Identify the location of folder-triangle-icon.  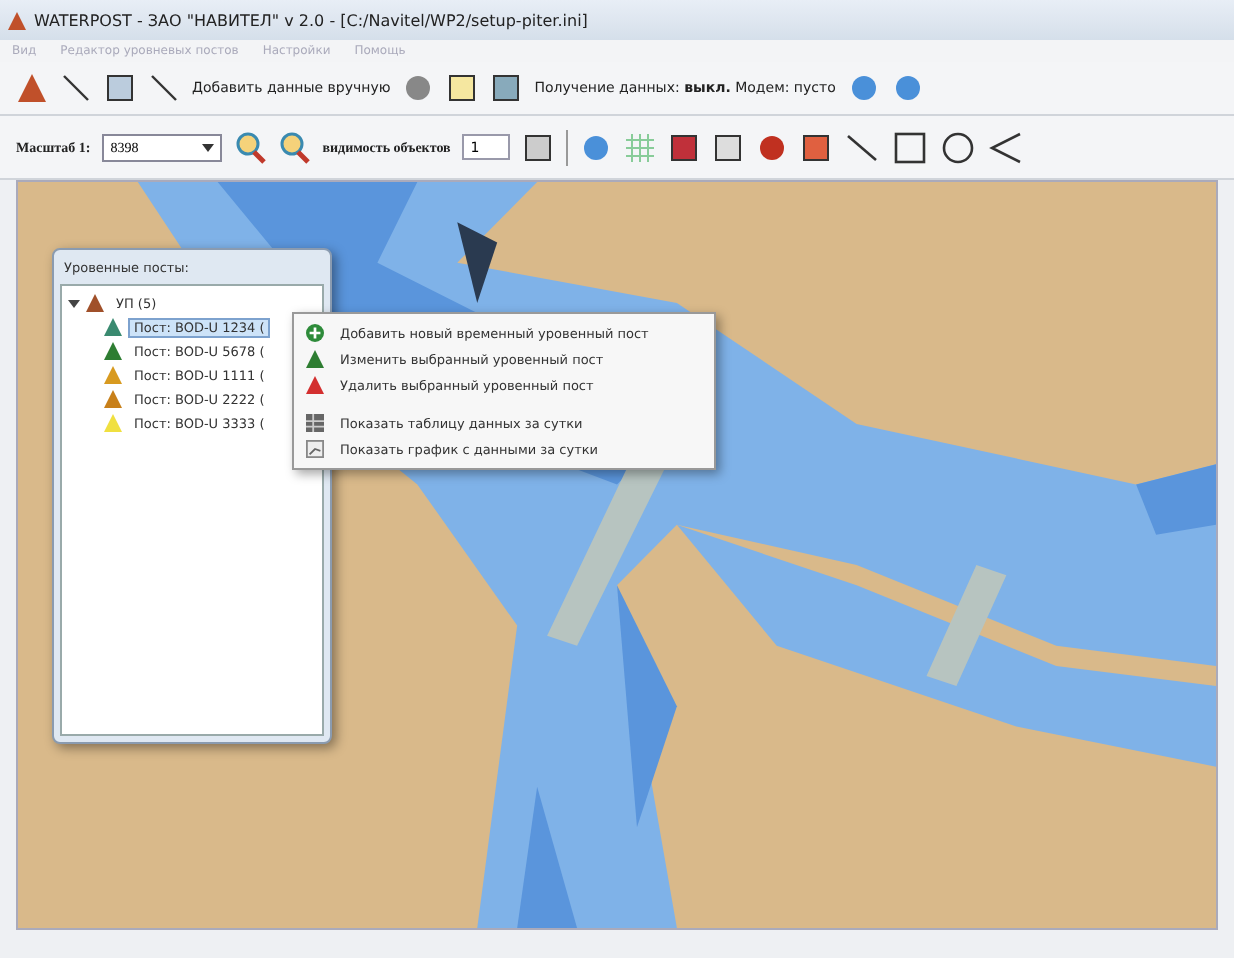
(95, 303).